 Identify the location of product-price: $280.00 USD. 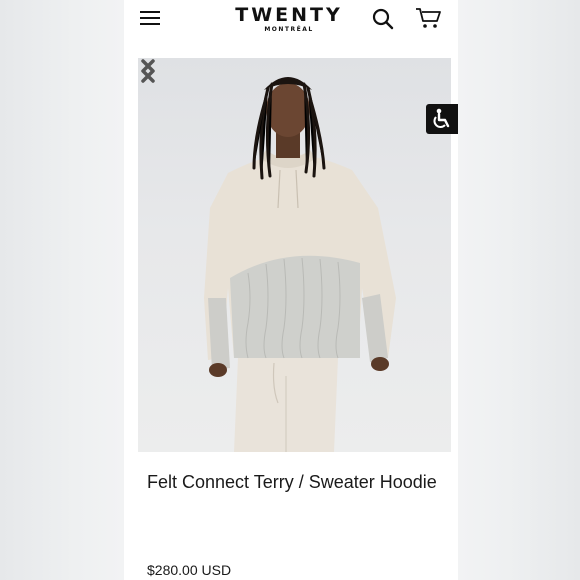
(189, 570).